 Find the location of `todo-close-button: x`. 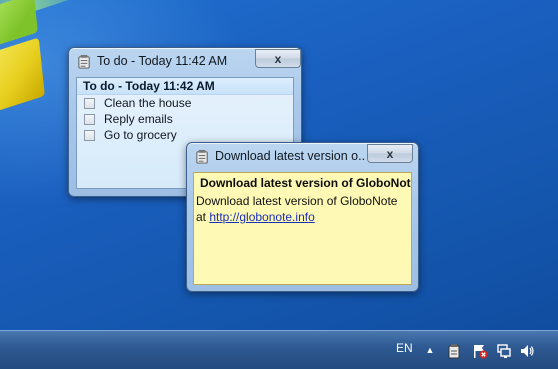

todo-close-button: x is located at coordinates (278, 58).